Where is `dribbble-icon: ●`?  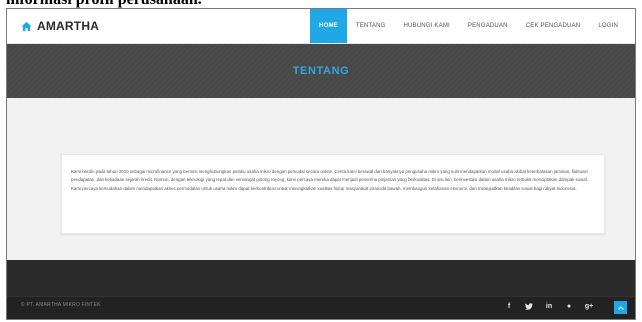 dribbble-icon: ● is located at coordinates (569, 306).